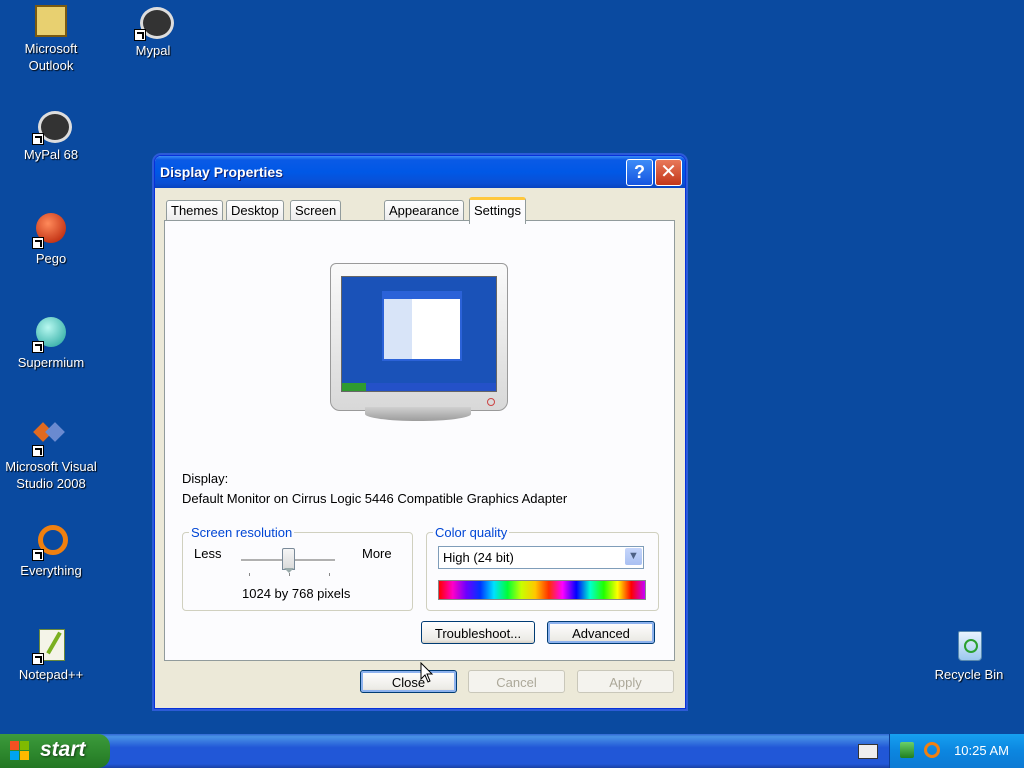 This screenshot has height=768, width=1024. Describe the element at coordinates (516, 681) in the screenshot. I see `cancel-button: Cancel` at that location.